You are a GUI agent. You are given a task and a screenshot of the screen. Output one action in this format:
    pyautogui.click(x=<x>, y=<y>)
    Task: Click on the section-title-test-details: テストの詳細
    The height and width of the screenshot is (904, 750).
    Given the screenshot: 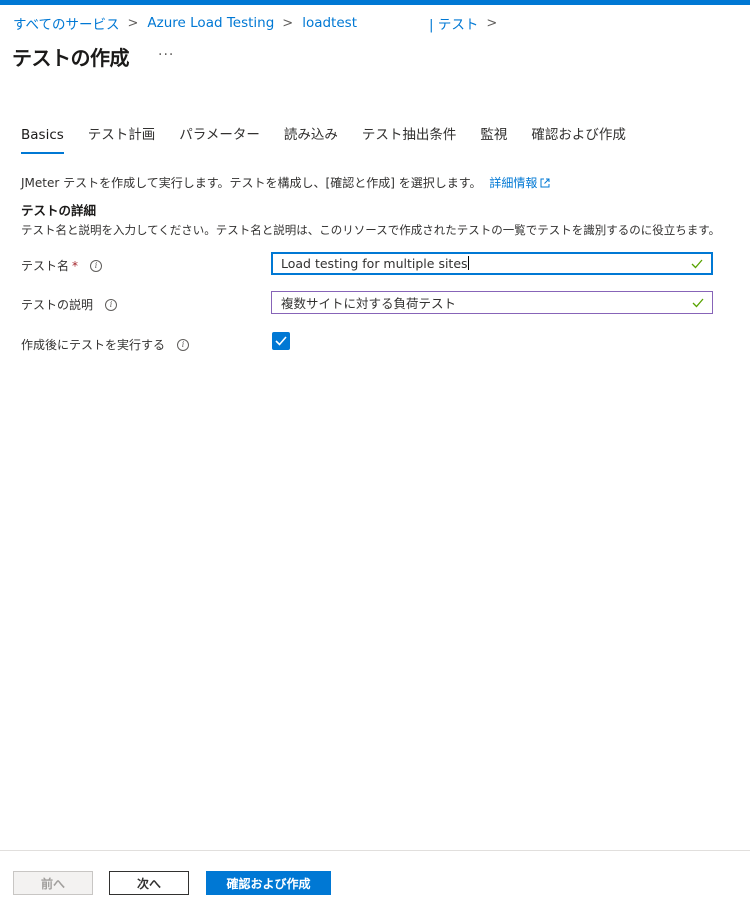 What is the action you would take?
    pyautogui.click(x=59, y=210)
    